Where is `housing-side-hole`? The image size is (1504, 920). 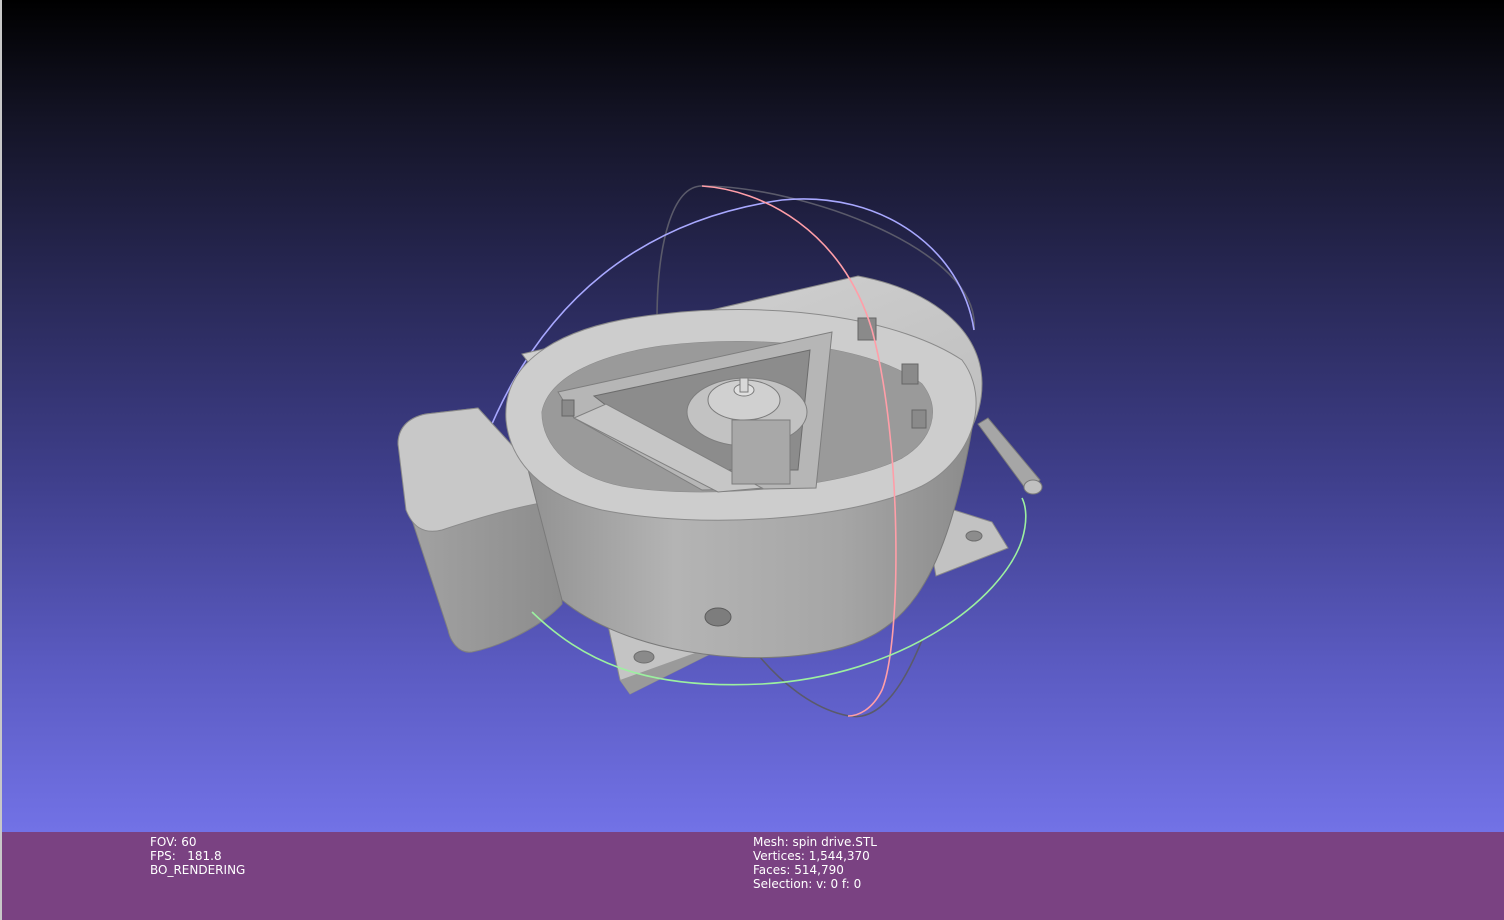 housing-side-hole is located at coordinates (718, 617).